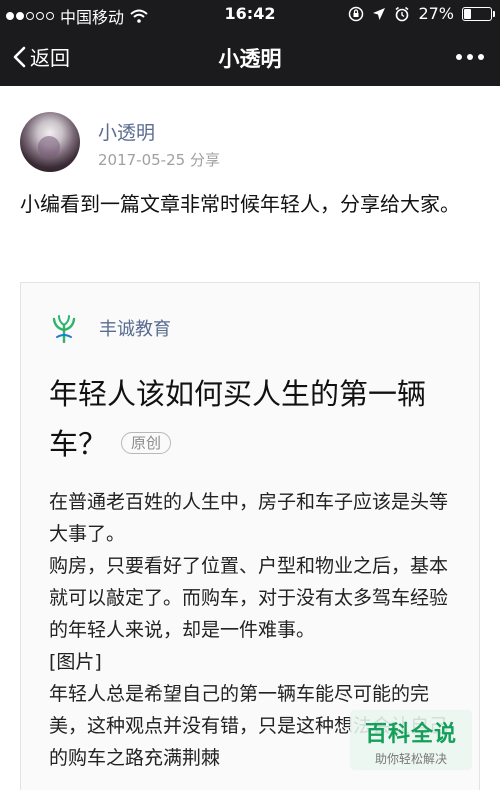 This screenshot has width=500, height=790. I want to click on article-source: 丰诚教育, so click(111, 328).